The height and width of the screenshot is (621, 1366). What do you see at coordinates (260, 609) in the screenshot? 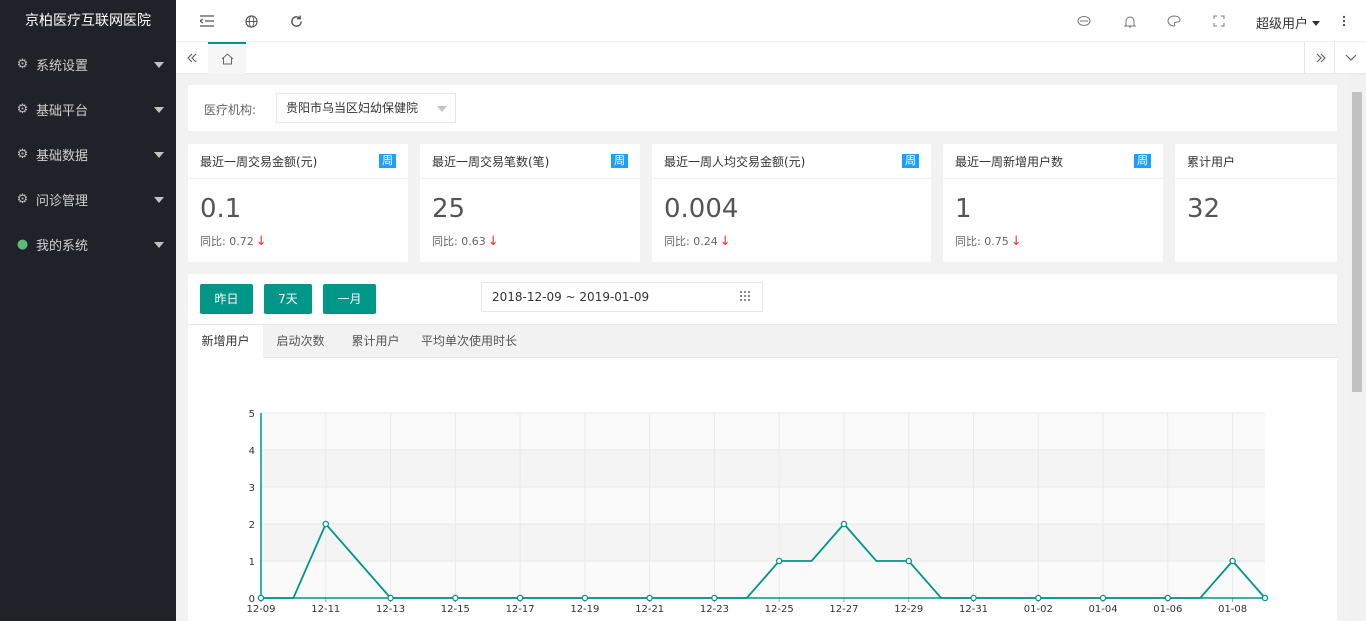
I see `x-tick-label: 12-09` at bounding box center [260, 609].